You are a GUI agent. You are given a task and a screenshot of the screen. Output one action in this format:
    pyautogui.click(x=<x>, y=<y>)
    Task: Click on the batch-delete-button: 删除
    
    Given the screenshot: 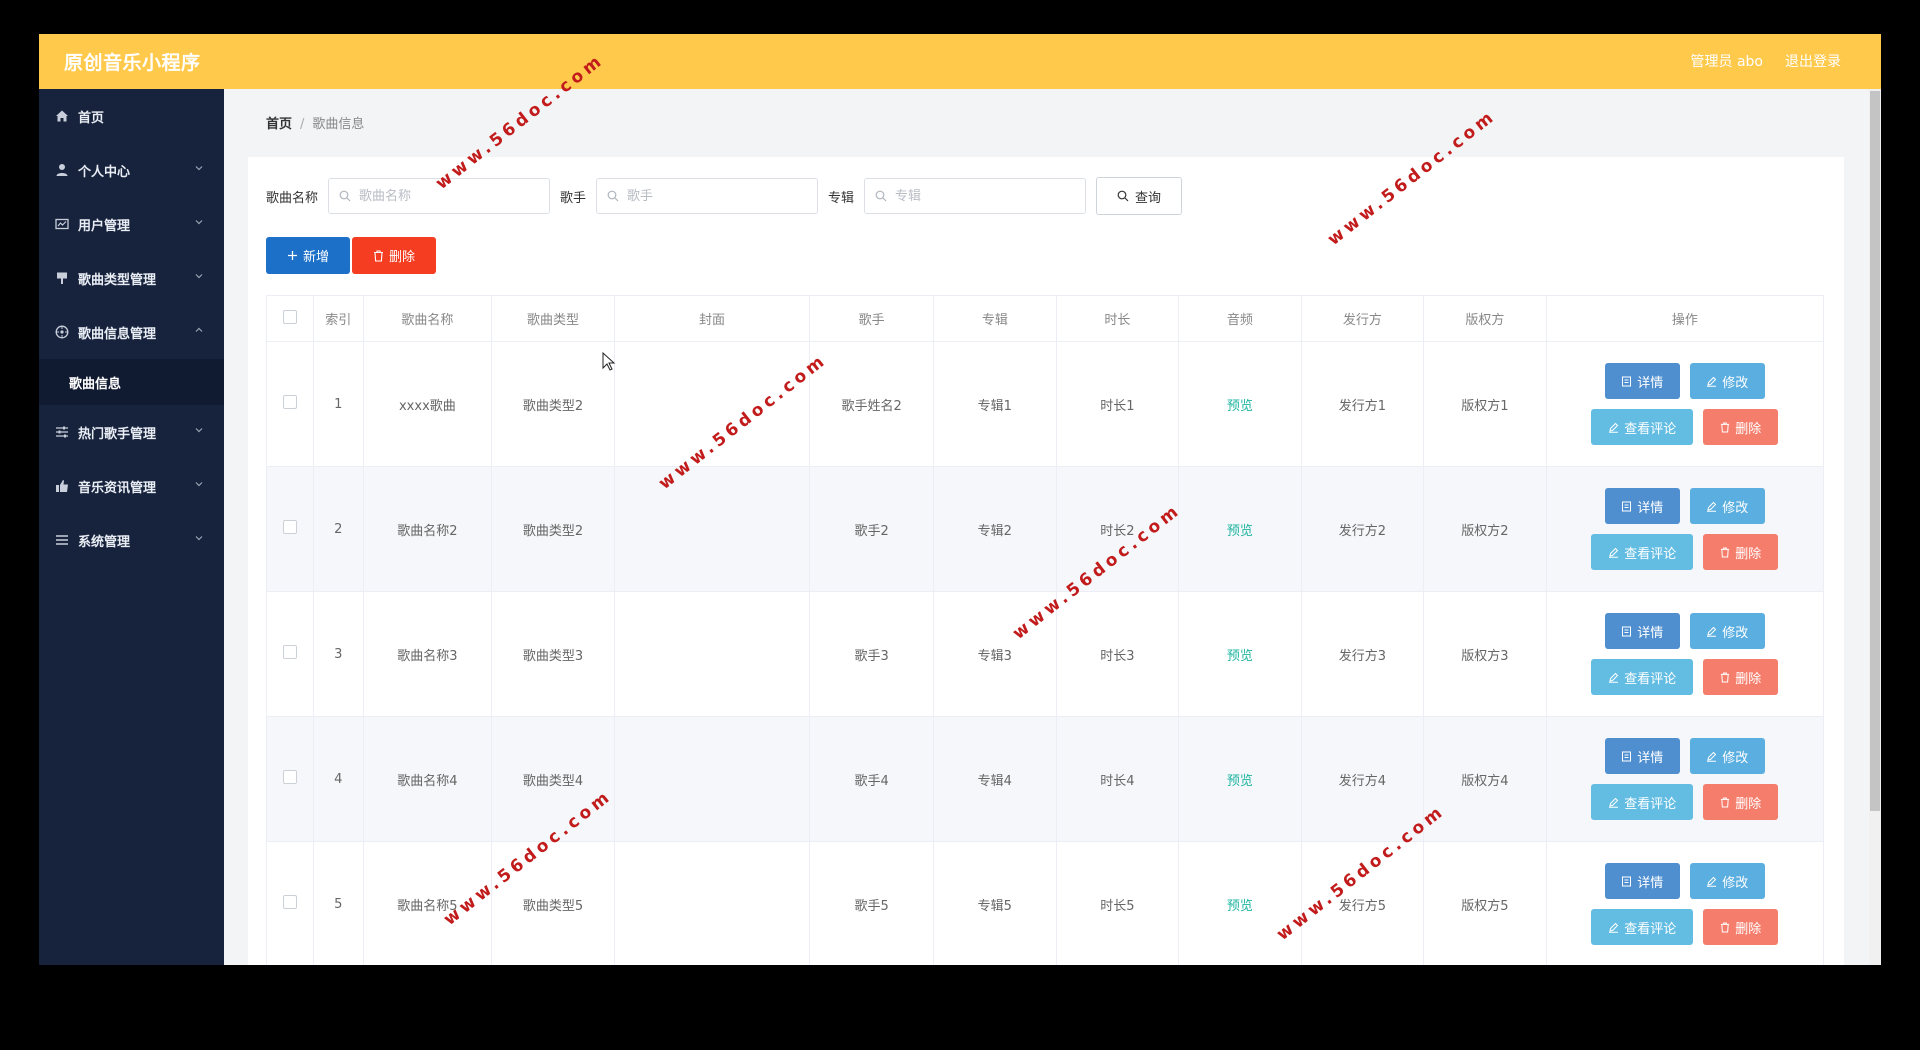 What is the action you would take?
    pyautogui.click(x=394, y=255)
    